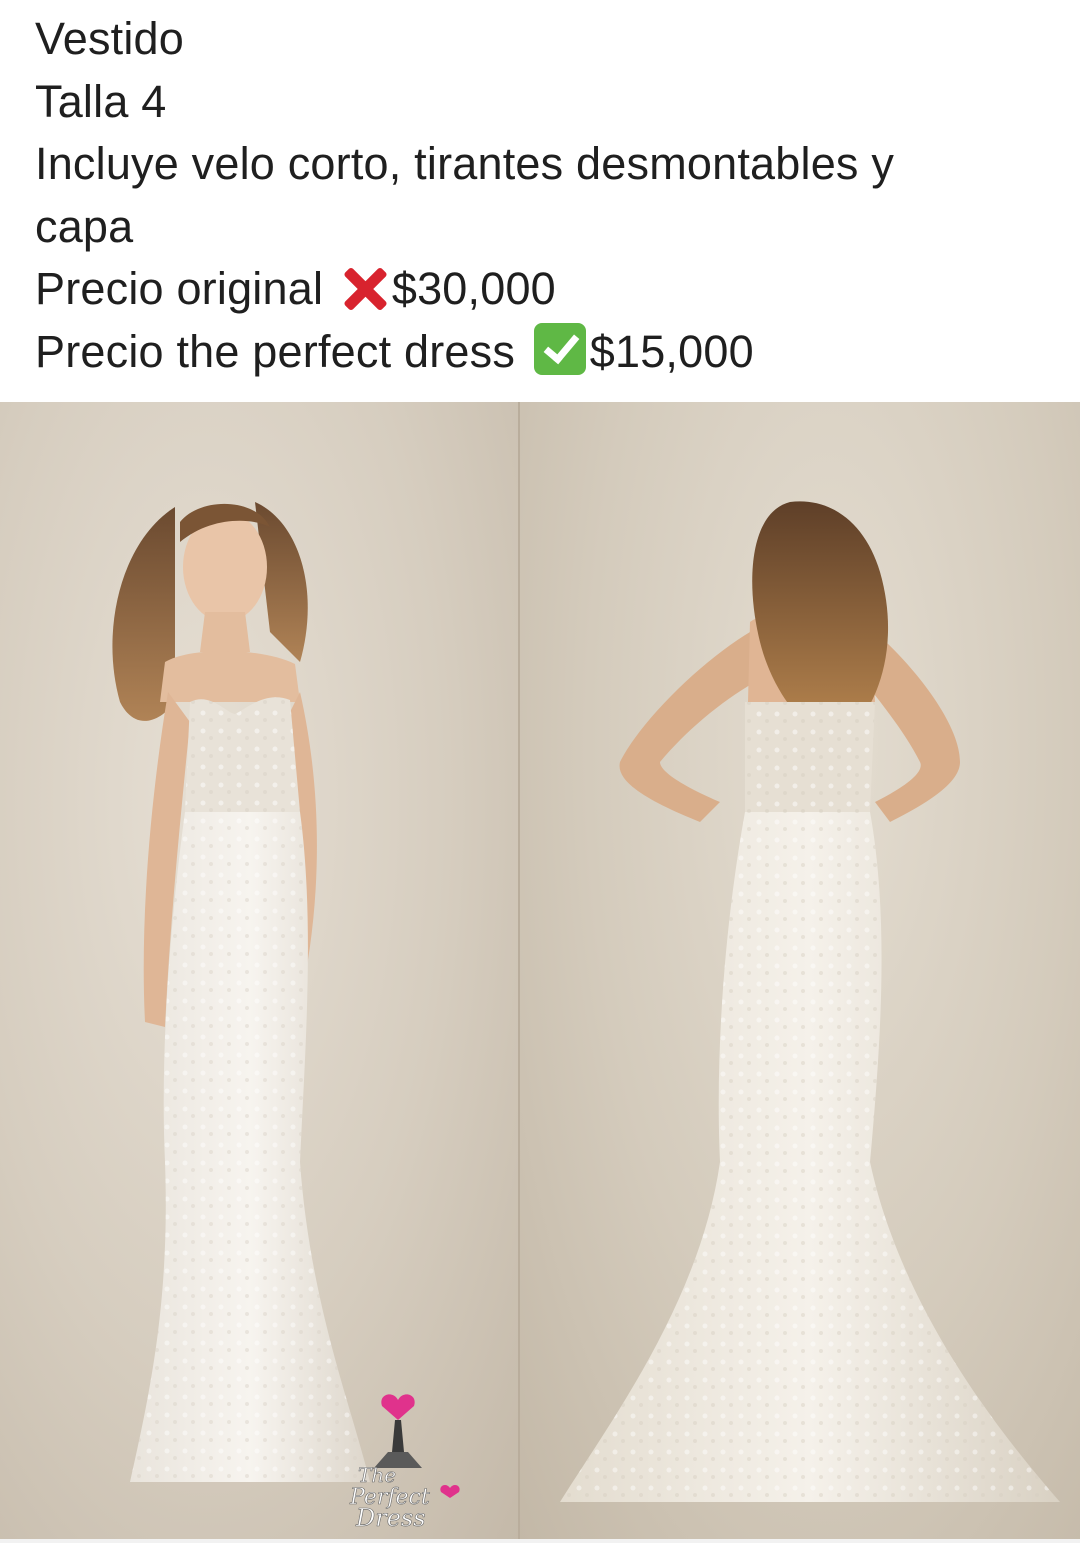  I want to click on svg-text: The, so click(377, 1475).